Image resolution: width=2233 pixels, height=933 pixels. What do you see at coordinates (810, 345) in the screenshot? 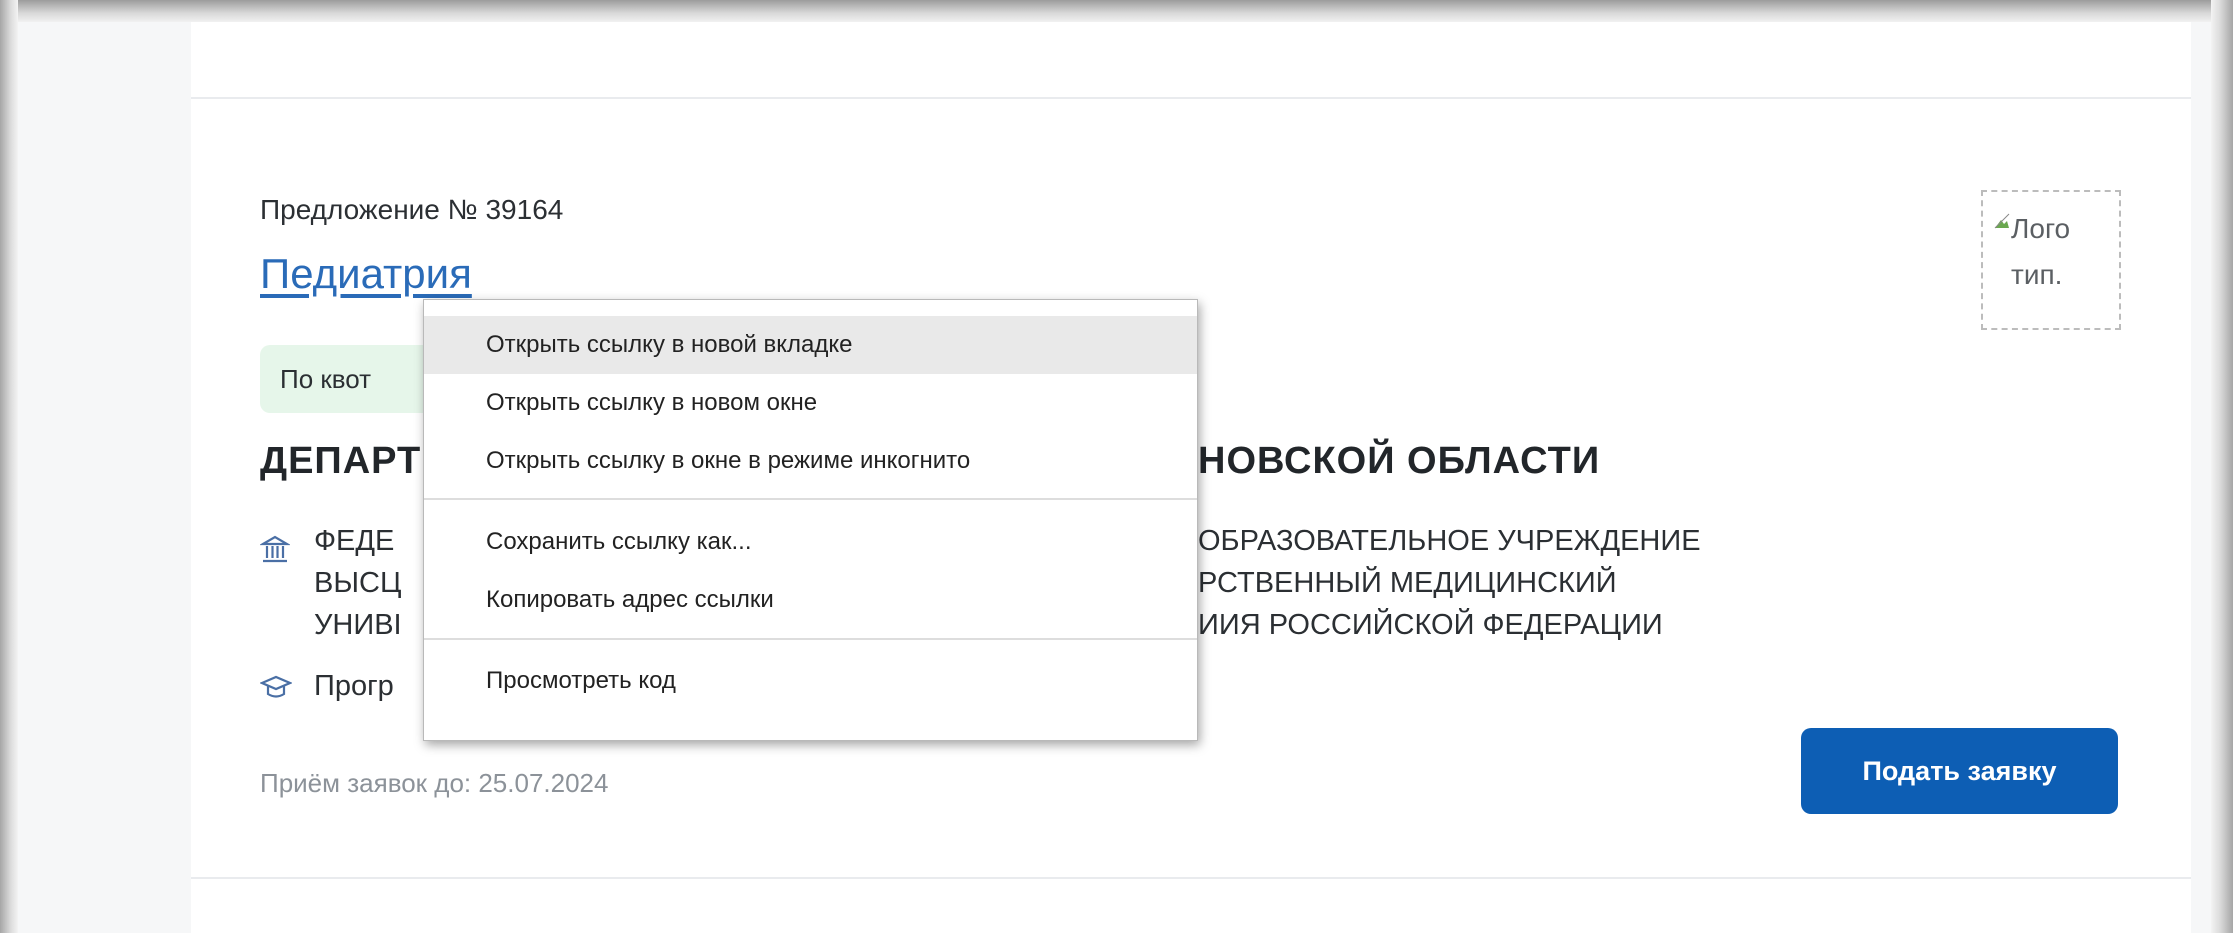
I see `menu-item-open-new-tab: Открыть ссылку в новой вкладке` at bounding box center [810, 345].